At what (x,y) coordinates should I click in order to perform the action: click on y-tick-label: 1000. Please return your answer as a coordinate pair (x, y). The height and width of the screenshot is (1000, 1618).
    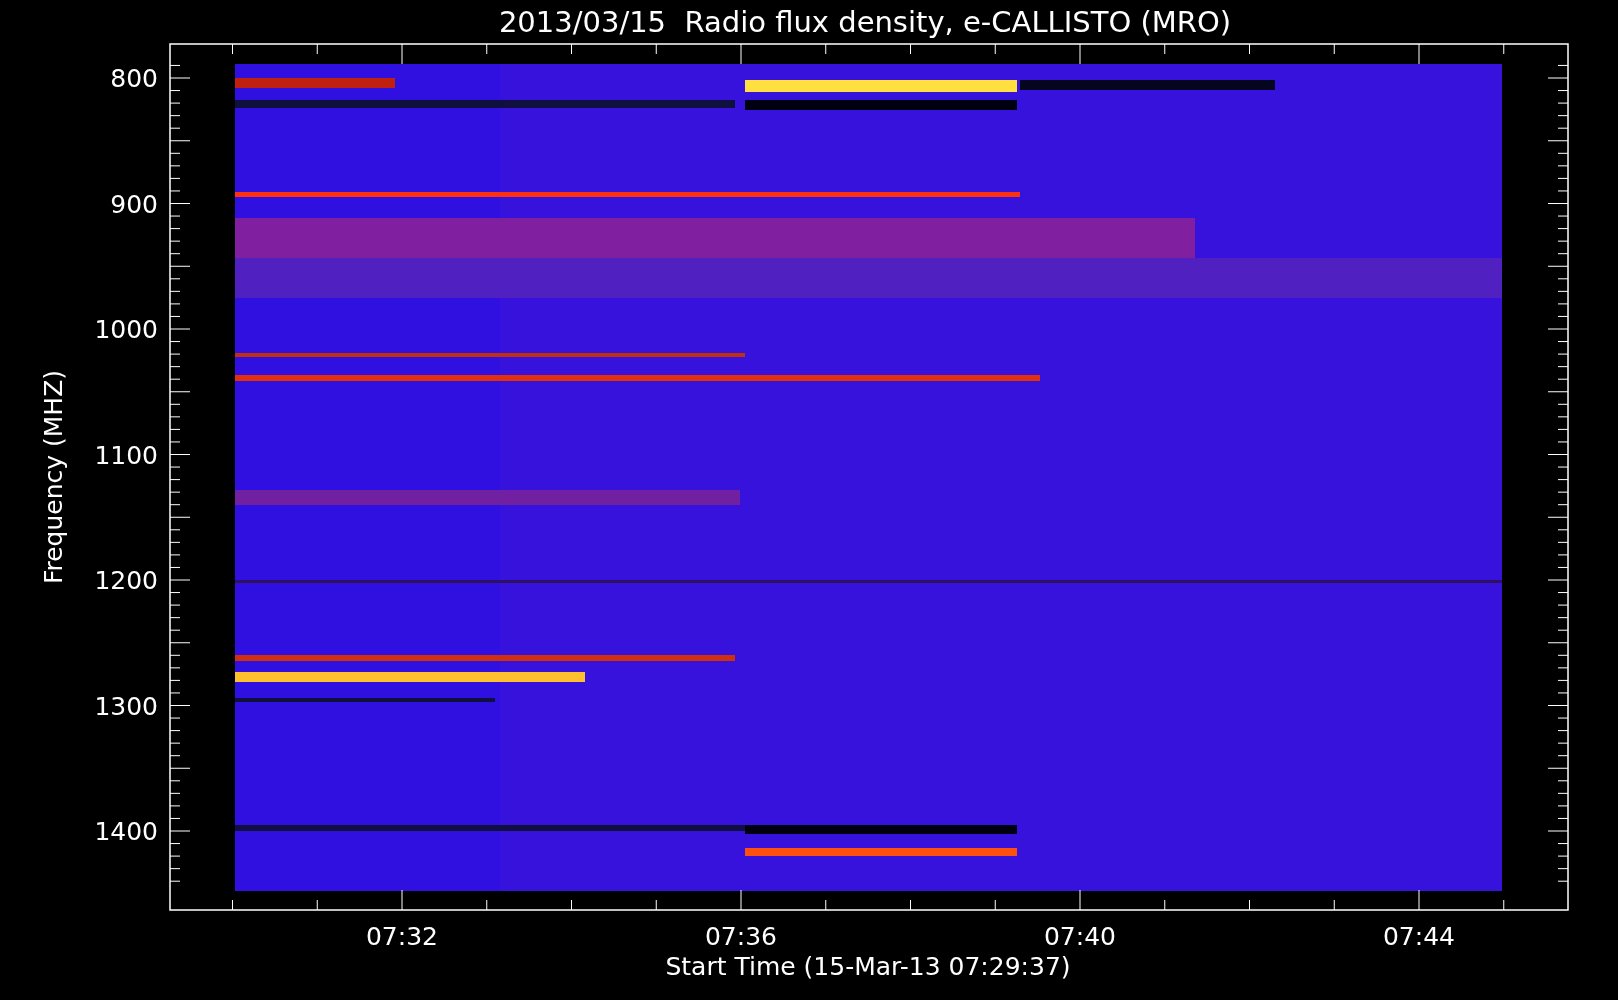
    Looking at the image, I should click on (126, 329).